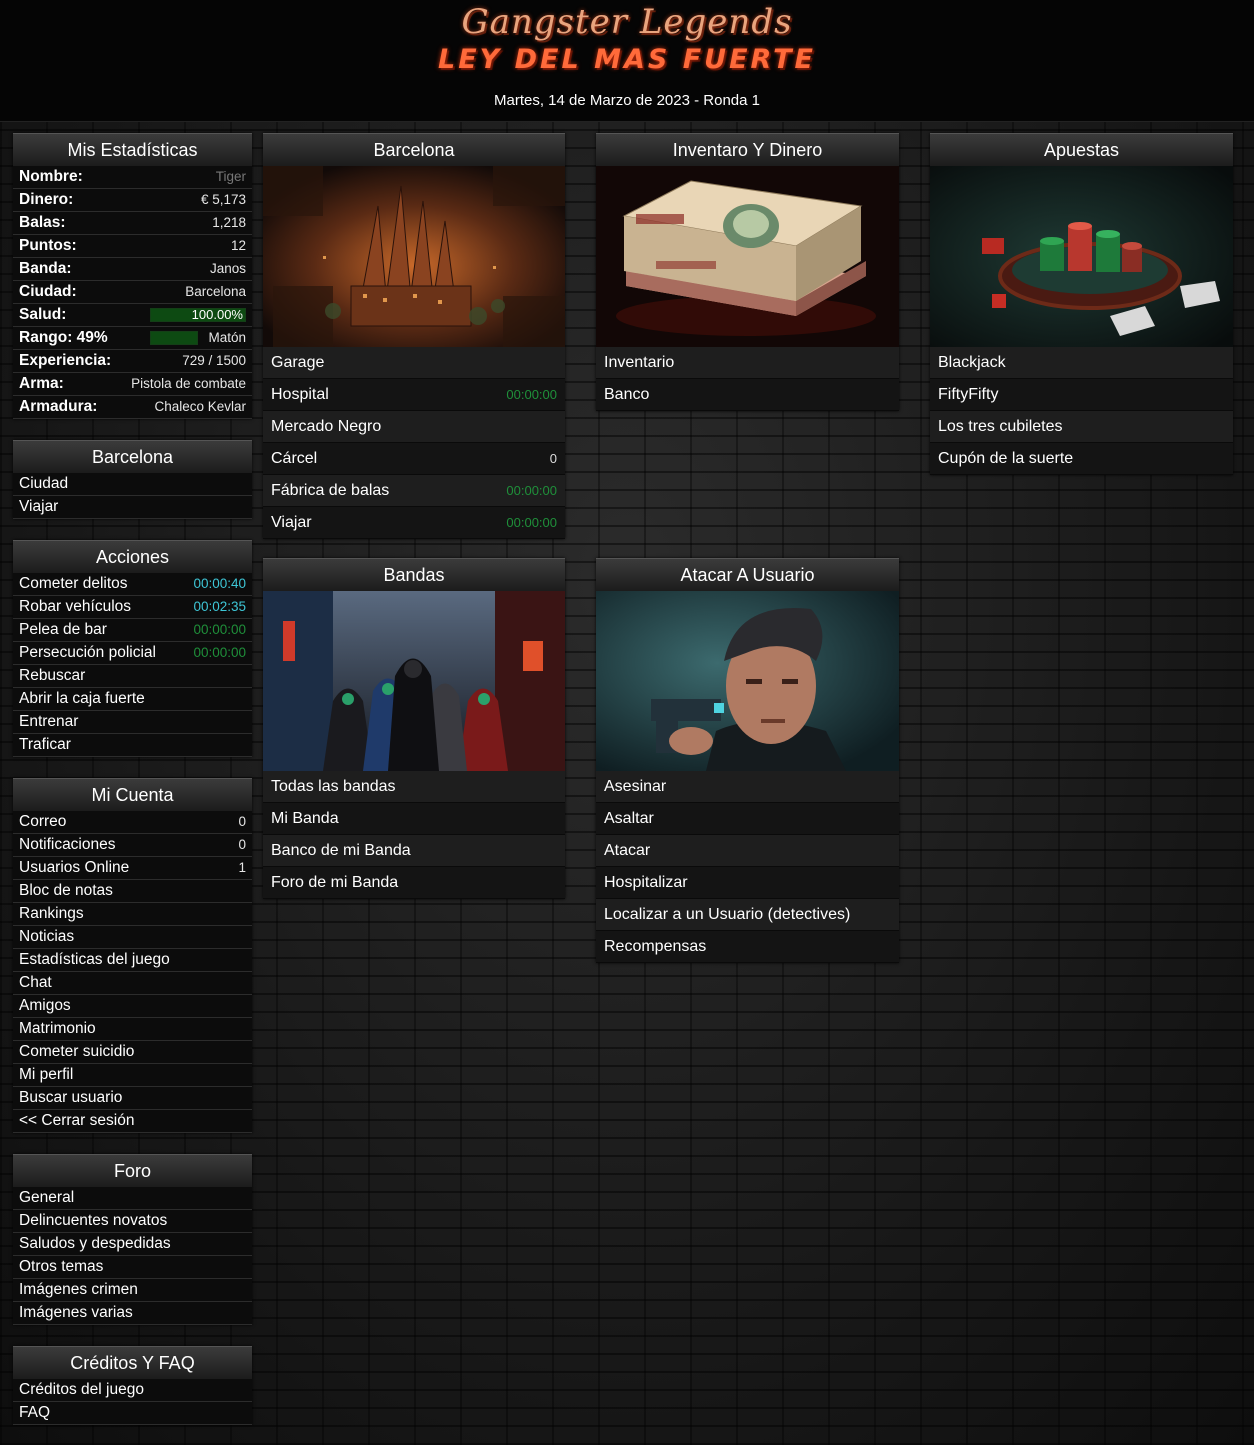 This screenshot has height=1445, width=1254. Describe the element at coordinates (132, 1290) in the screenshot. I see `forum-item-crime-images: Imágenes crimen` at that location.